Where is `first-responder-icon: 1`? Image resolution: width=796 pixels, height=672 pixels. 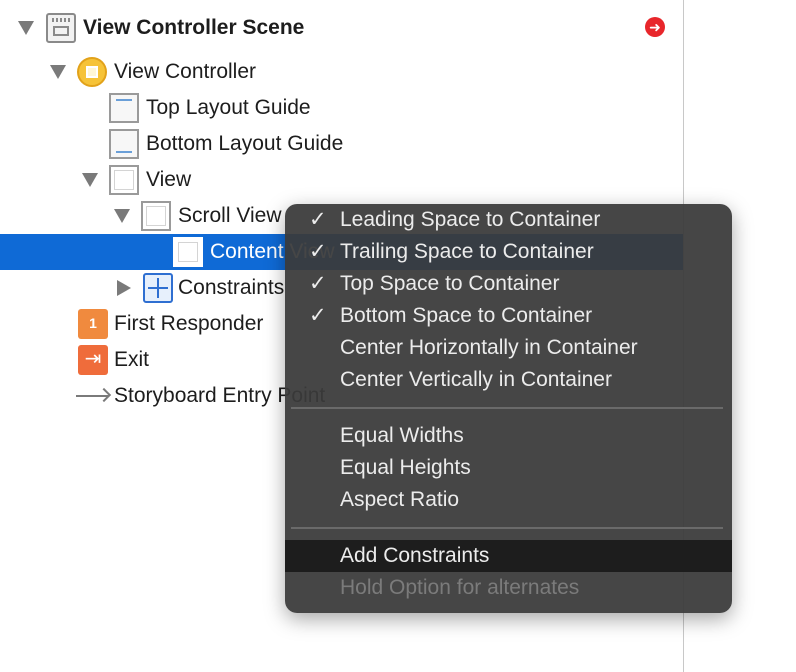 first-responder-icon: 1 is located at coordinates (93, 324).